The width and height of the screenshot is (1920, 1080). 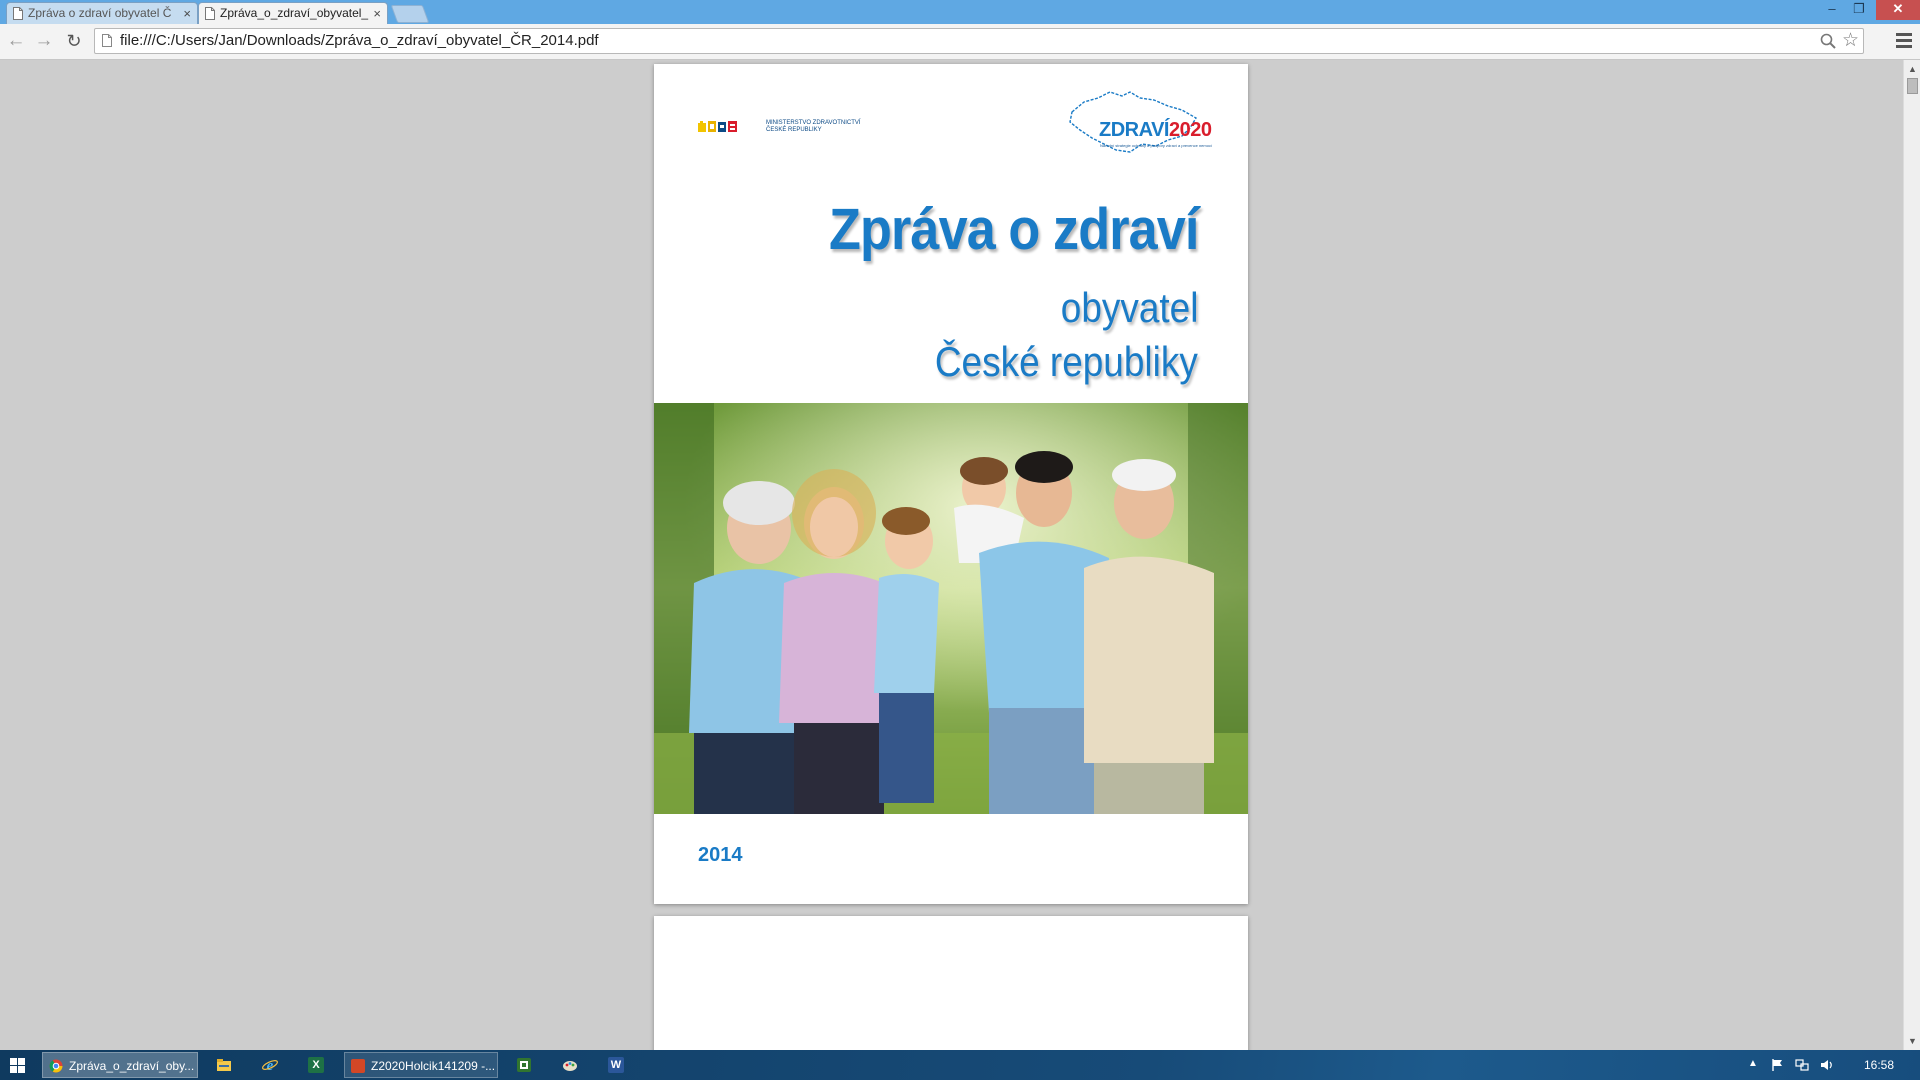 I want to click on tab-label: Zpráva o zdraví obyvatel Č, so click(x=100, y=13).